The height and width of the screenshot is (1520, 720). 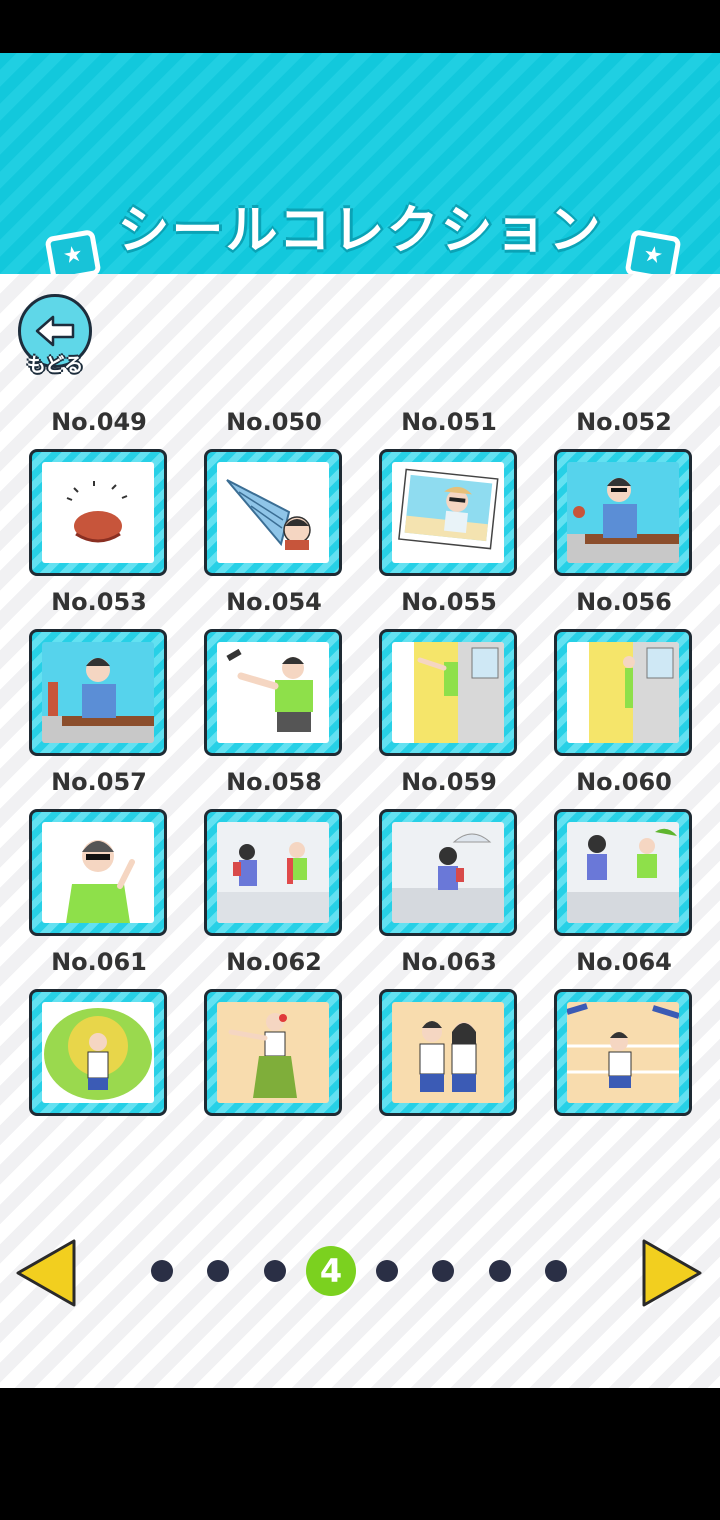 What do you see at coordinates (274, 962) in the screenshot?
I see `sticker-number: No.062` at bounding box center [274, 962].